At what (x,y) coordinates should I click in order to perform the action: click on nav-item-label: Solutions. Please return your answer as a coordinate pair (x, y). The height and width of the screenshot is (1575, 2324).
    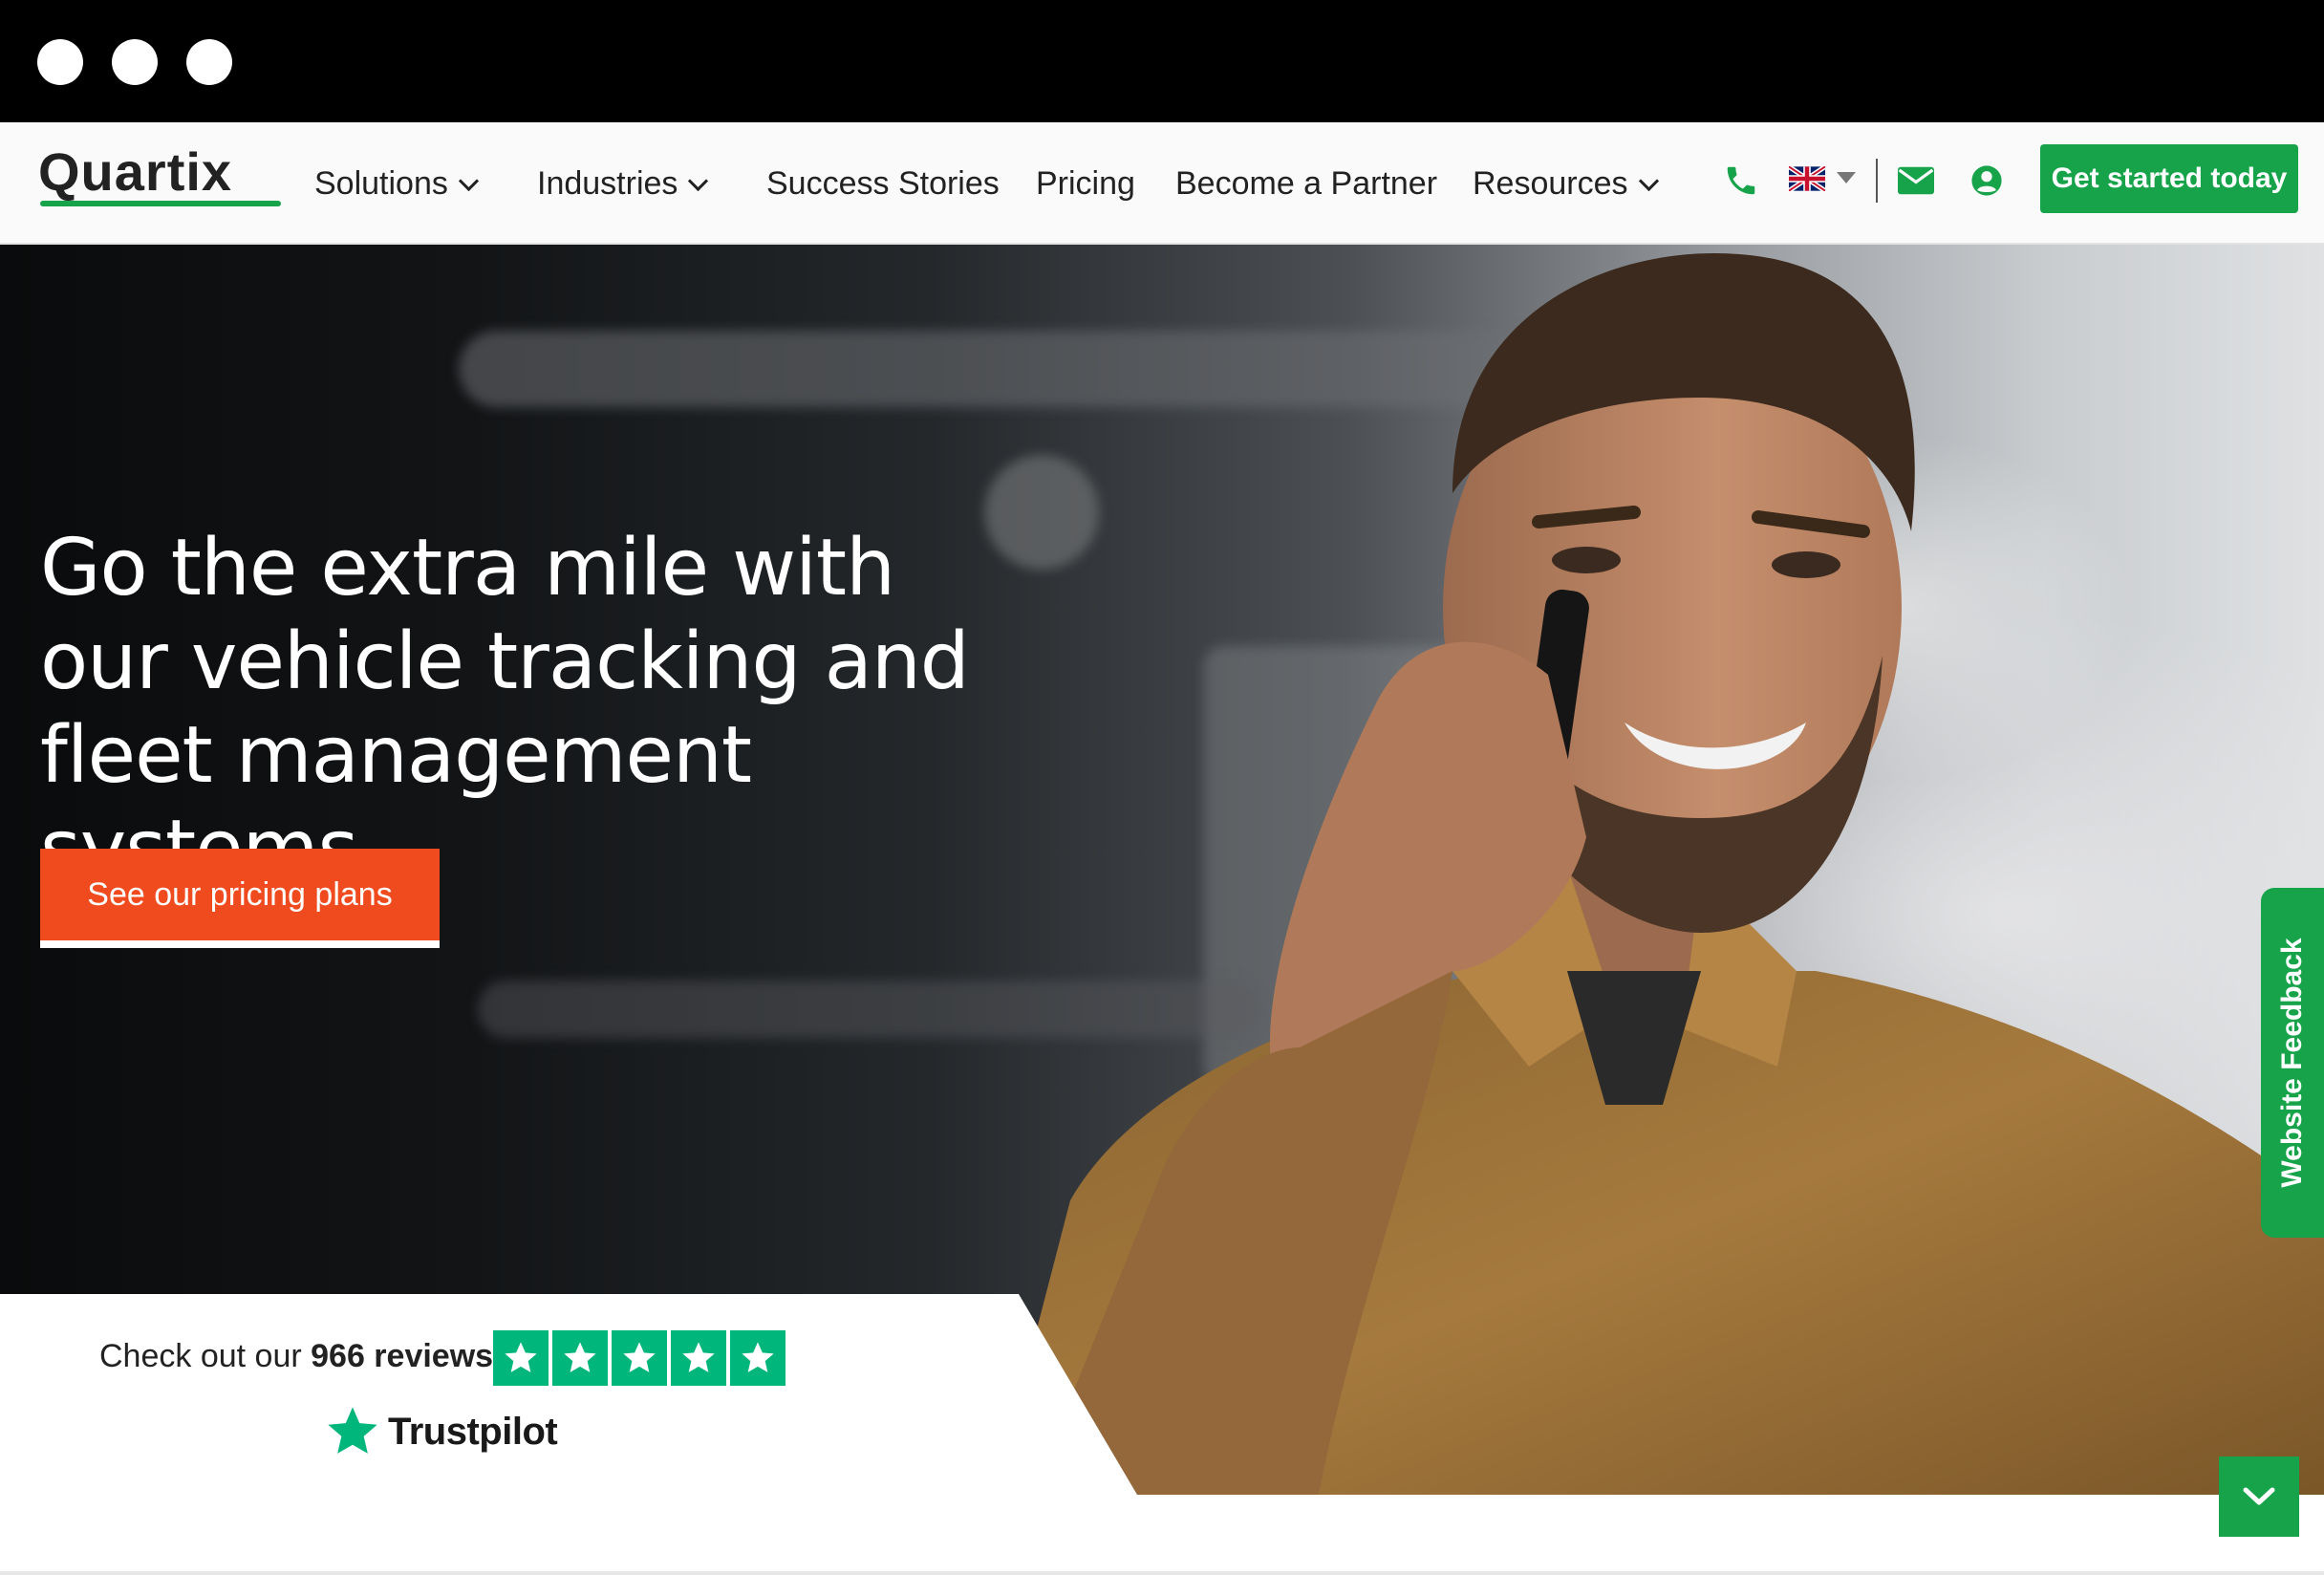
    Looking at the image, I should click on (381, 183).